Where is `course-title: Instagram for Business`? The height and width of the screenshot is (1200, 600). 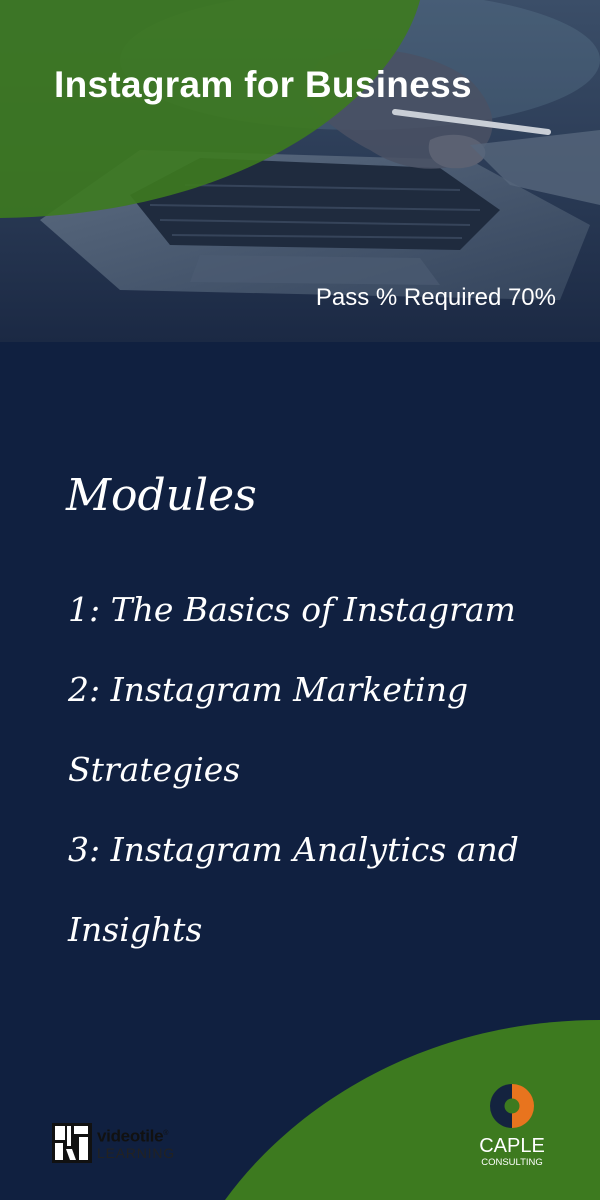 course-title: Instagram for Business is located at coordinates (263, 84).